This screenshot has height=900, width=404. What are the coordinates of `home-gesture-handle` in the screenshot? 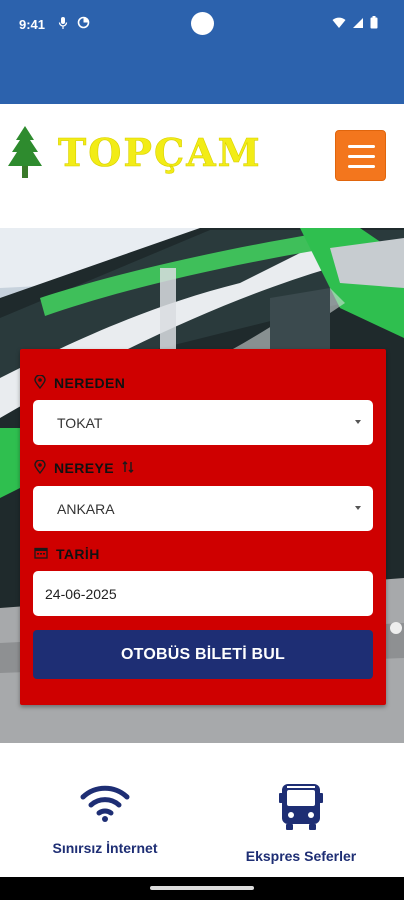 It's located at (202, 888).